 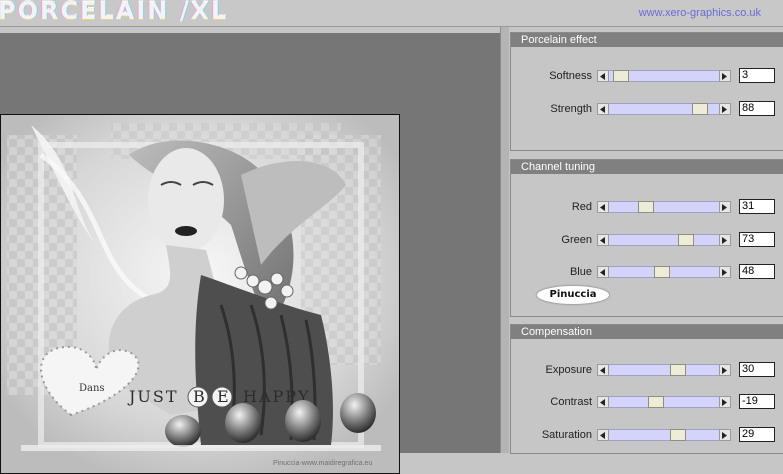 I want to click on red-value: 31, so click(x=757, y=206).